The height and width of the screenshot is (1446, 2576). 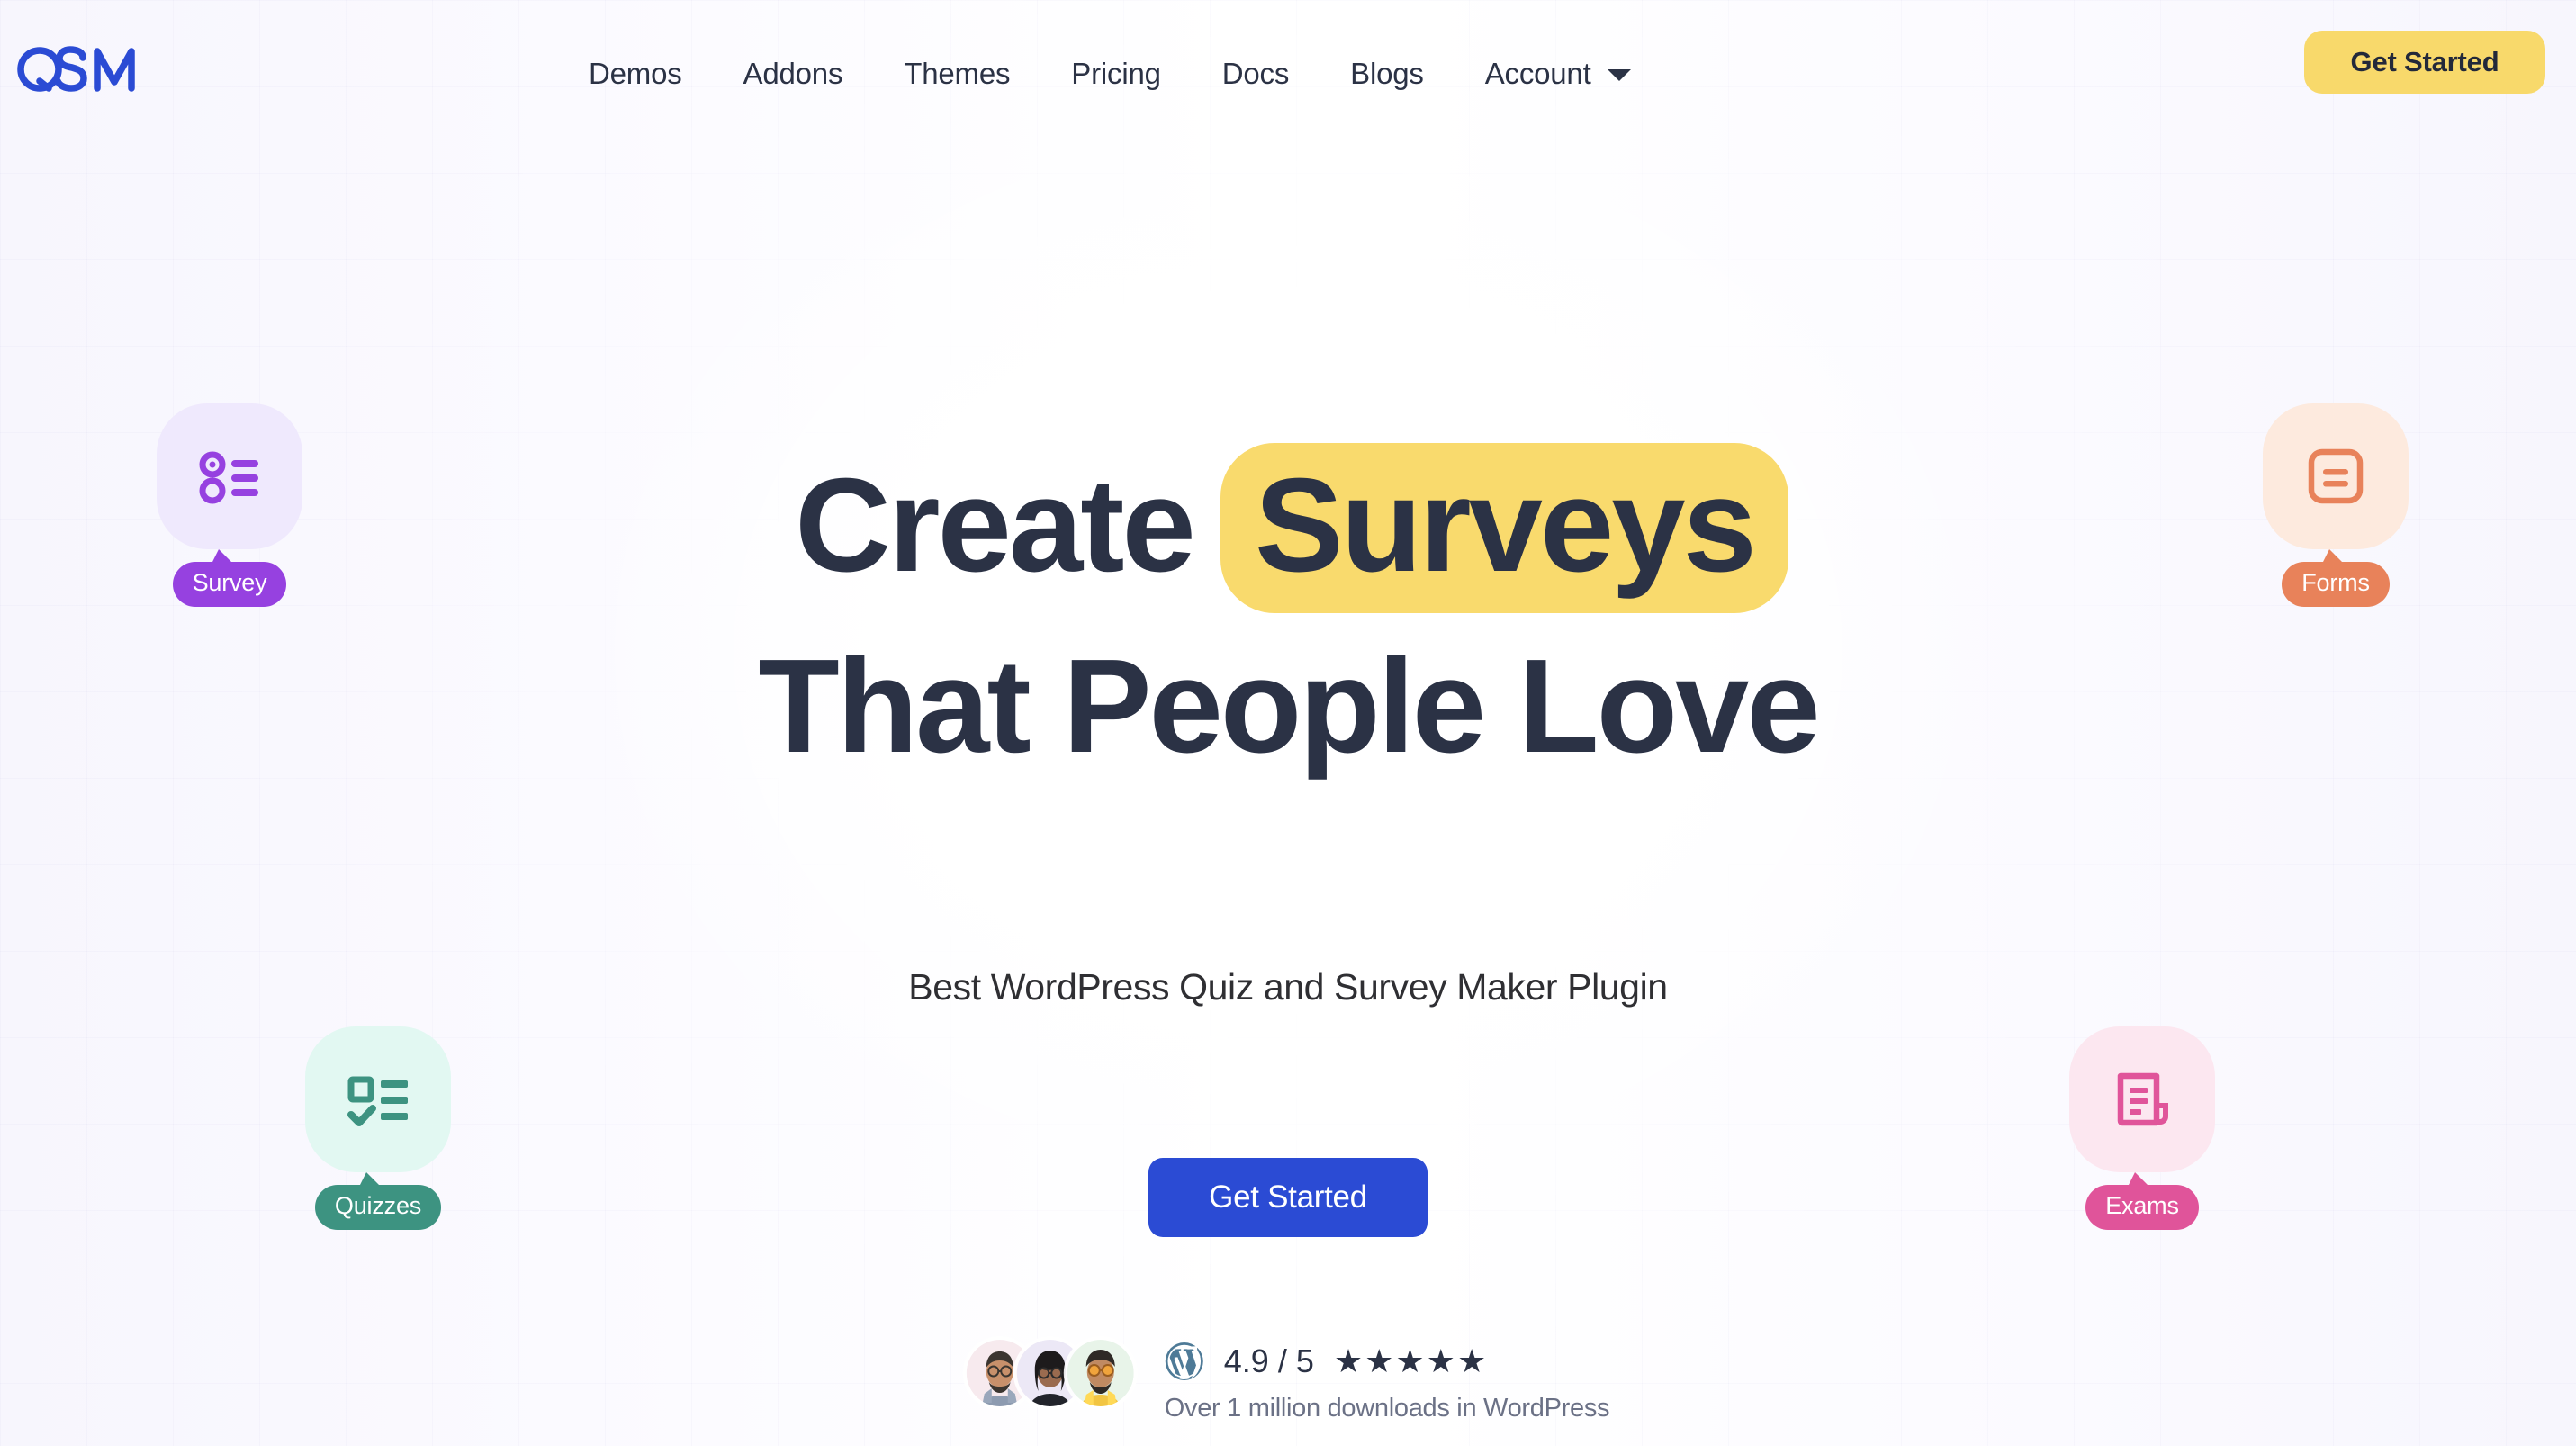 What do you see at coordinates (1387, 73) in the screenshot?
I see `nav-item-blogs: Blogs` at bounding box center [1387, 73].